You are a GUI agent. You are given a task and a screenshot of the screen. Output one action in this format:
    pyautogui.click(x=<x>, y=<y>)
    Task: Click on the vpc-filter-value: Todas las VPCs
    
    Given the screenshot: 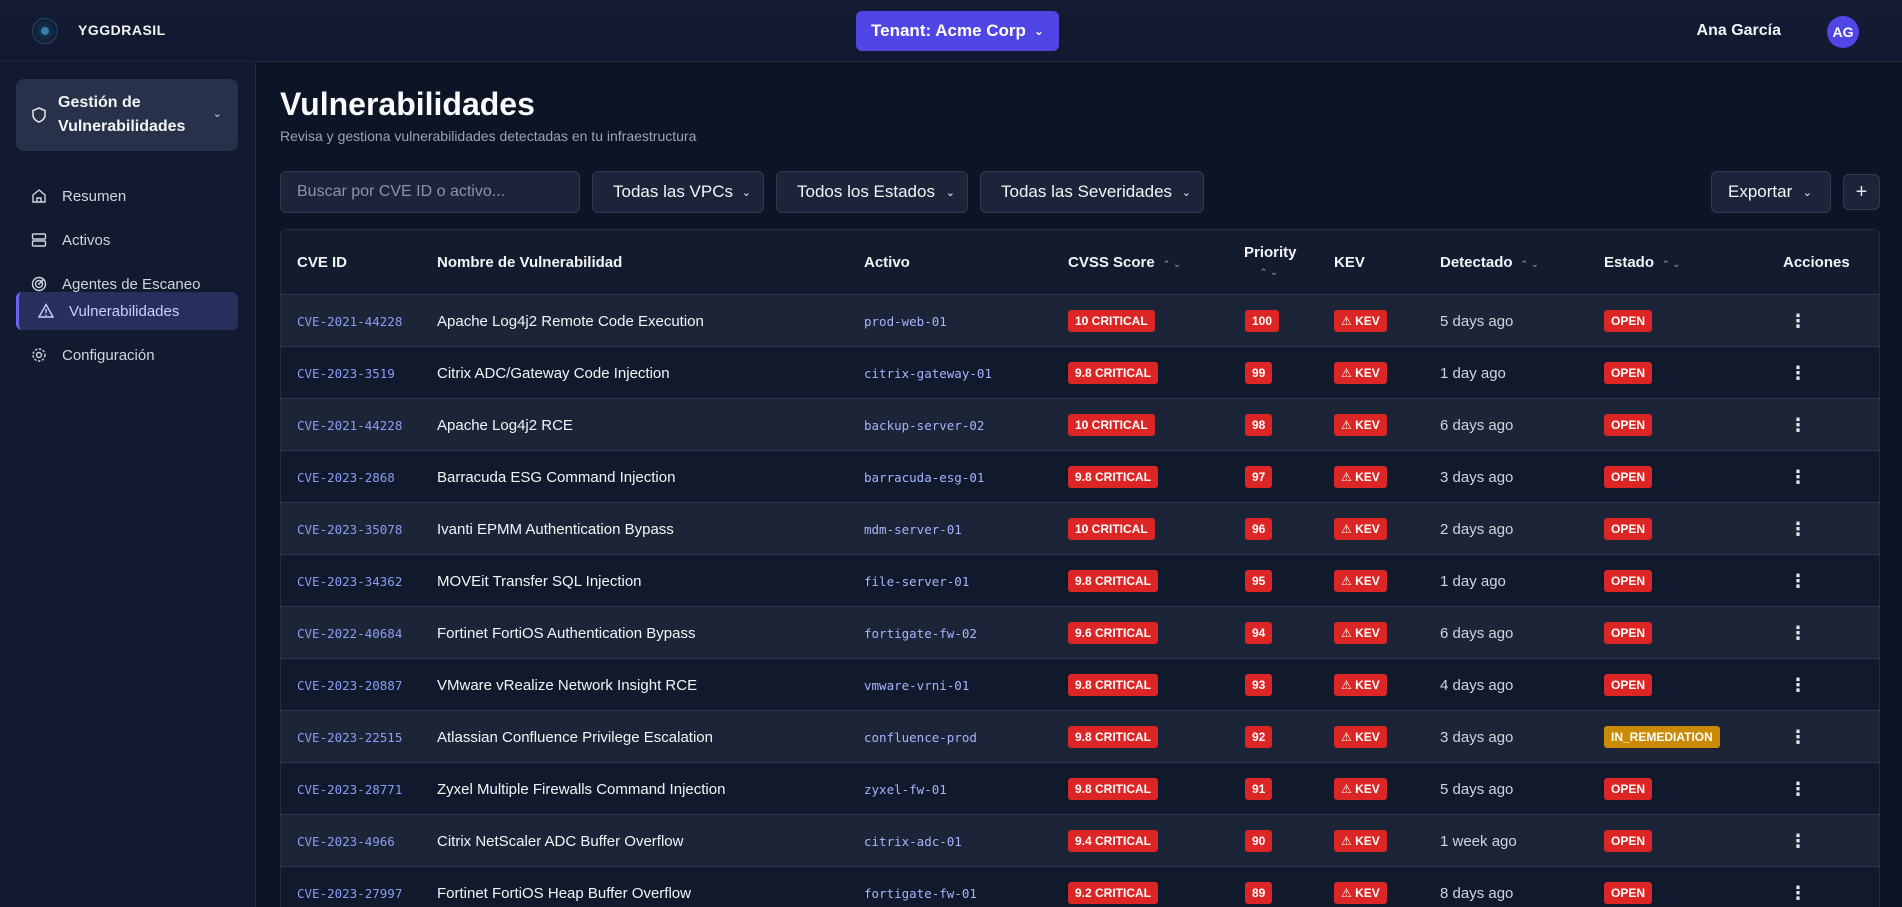 What is the action you would take?
    pyautogui.click(x=673, y=191)
    